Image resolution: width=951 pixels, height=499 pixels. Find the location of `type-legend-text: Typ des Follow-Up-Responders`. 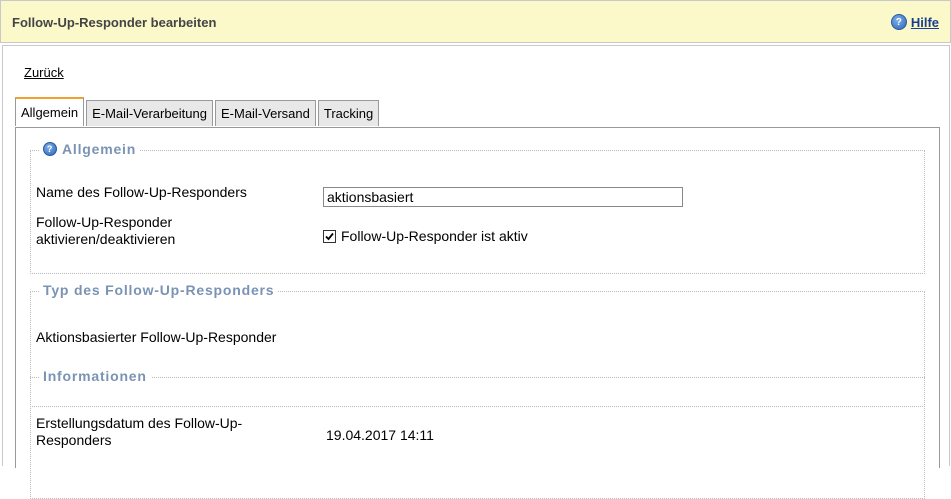

type-legend-text: Typ des Follow-Up-Responders is located at coordinates (159, 290).